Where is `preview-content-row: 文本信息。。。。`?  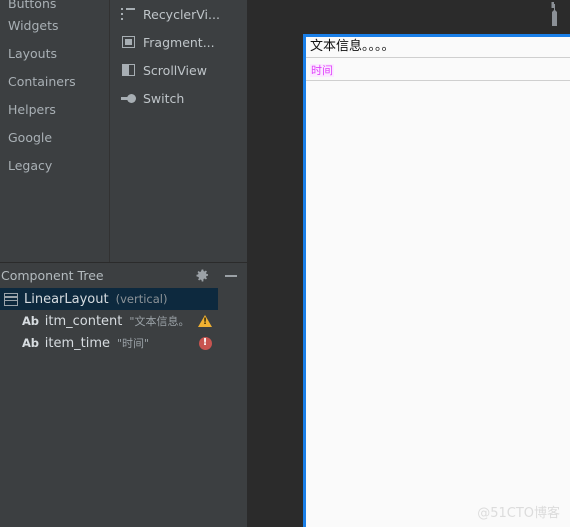 preview-content-row: 文本信息。。。。 is located at coordinates (438, 46).